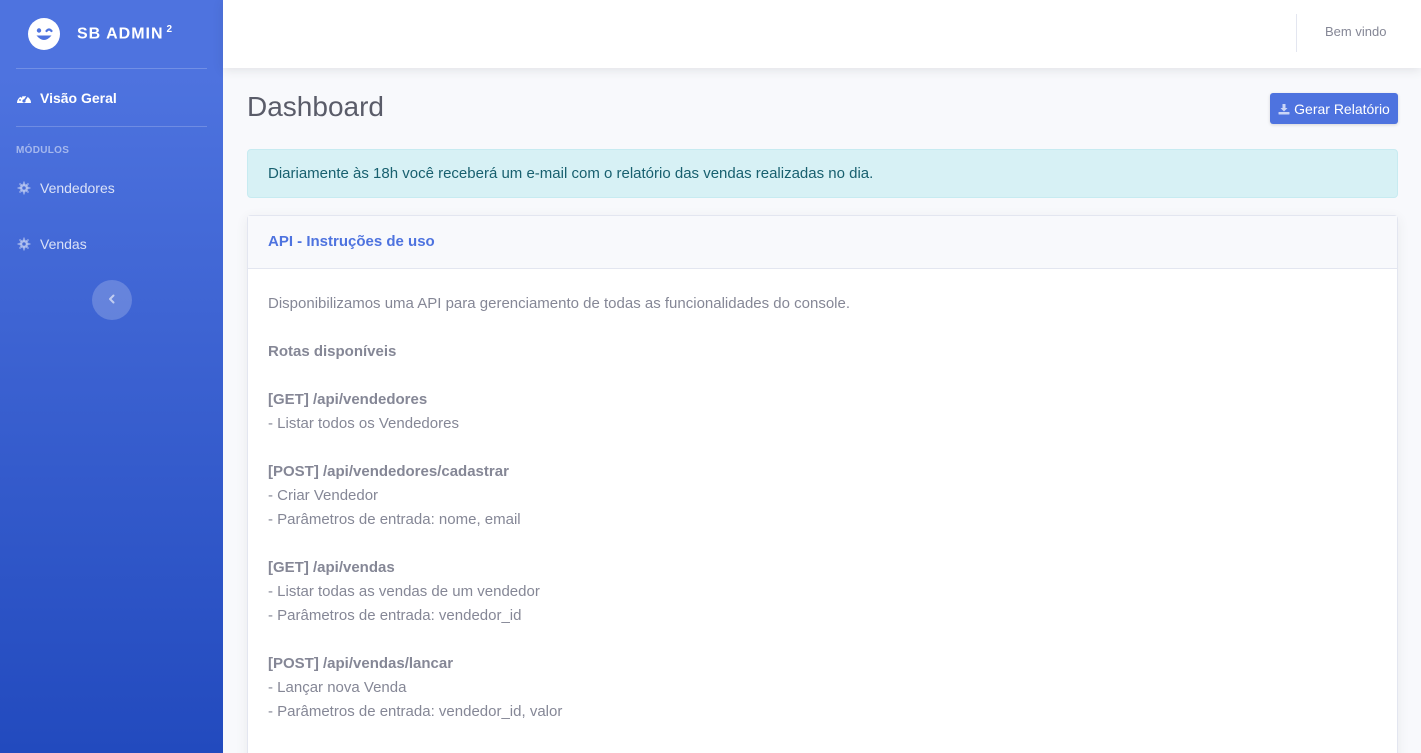 The image size is (1421, 753). Describe the element at coordinates (332, 351) in the screenshot. I see `routes-heading: Rotas disponíveis` at that location.